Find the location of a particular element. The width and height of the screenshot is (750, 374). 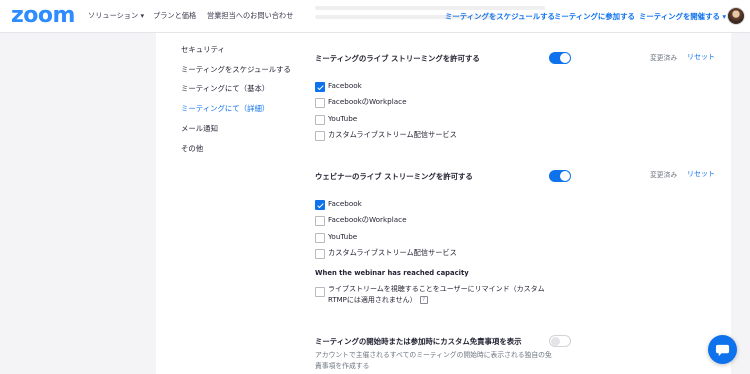

sidebar-item-in-meeting-basic: ミーティングにて（基本） is located at coordinates (225, 88).